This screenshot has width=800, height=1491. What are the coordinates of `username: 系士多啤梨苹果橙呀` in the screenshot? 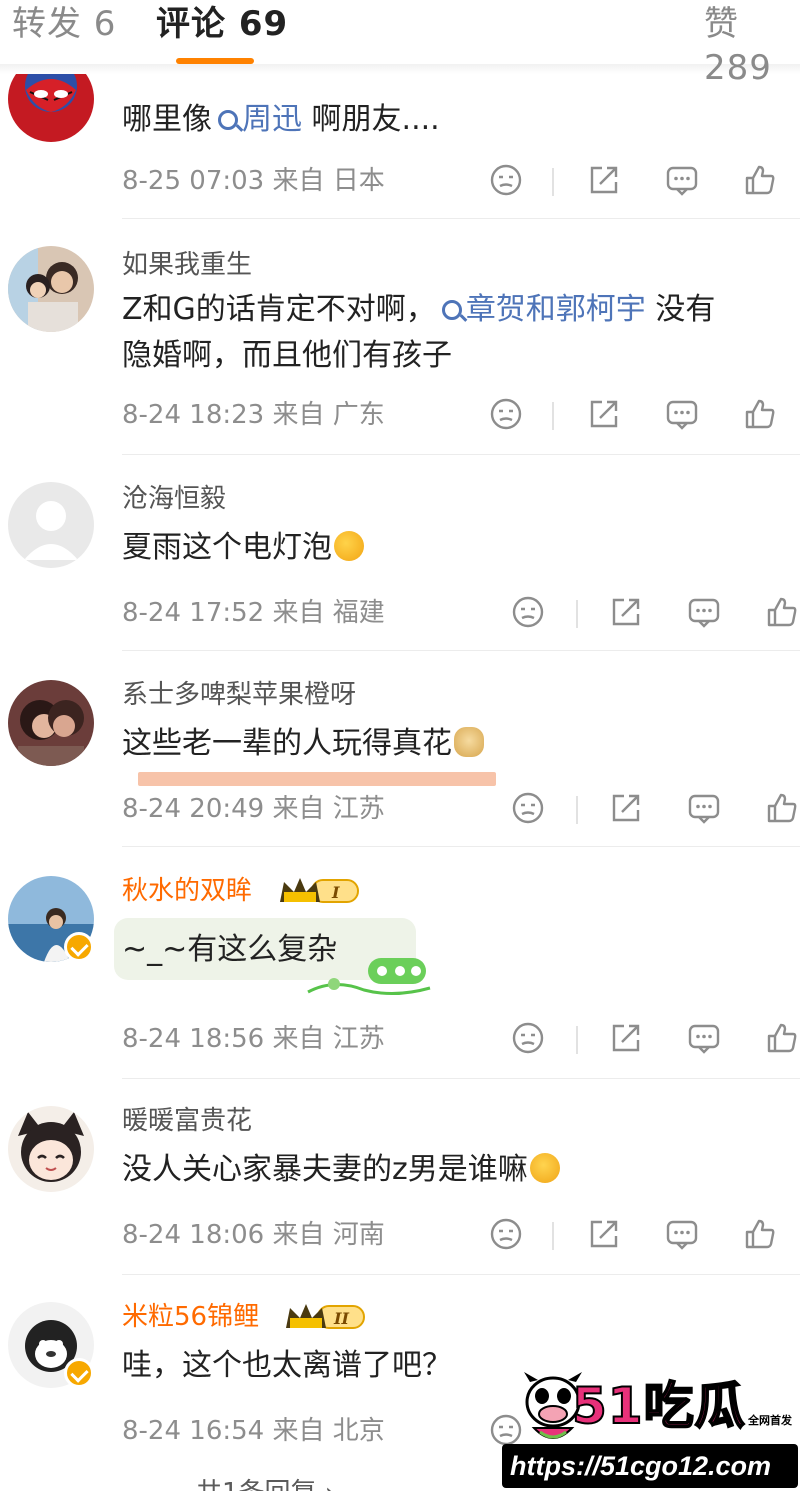 It's located at (239, 695).